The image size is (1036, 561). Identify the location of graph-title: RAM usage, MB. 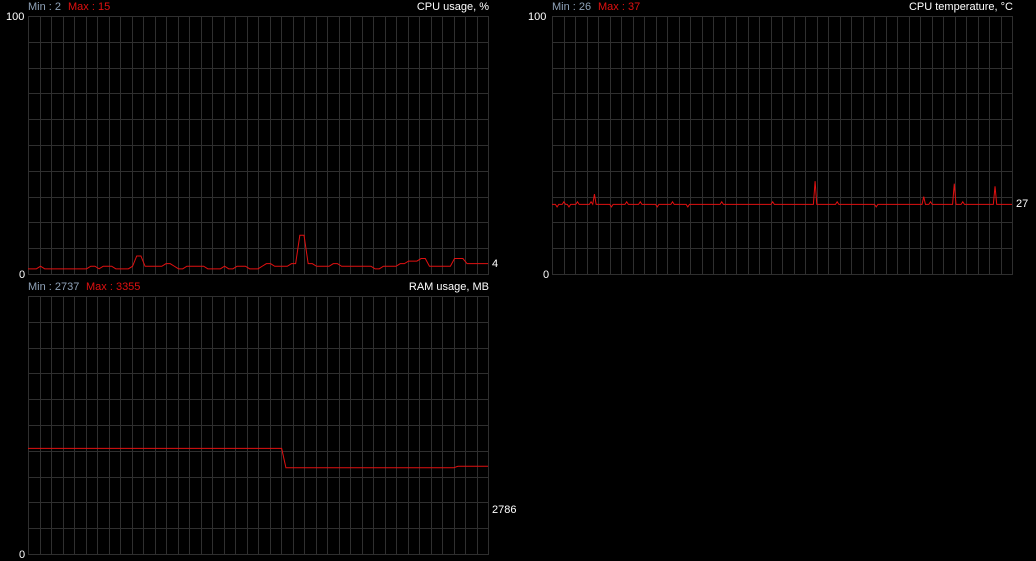
(448, 287).